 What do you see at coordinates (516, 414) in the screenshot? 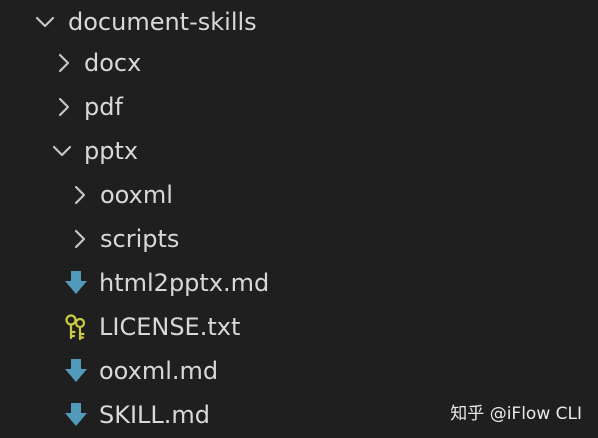
I see `watermark: 知乎 @iFlow CLI` at bounding box center [516, 414].